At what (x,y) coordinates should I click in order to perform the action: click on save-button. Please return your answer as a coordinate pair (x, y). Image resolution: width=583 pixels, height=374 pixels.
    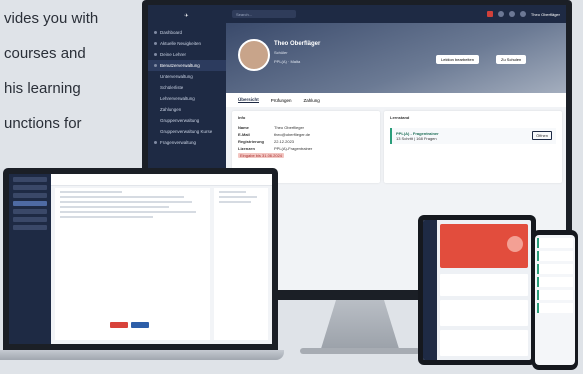
    Looking at the image, I should click on (140, 325).